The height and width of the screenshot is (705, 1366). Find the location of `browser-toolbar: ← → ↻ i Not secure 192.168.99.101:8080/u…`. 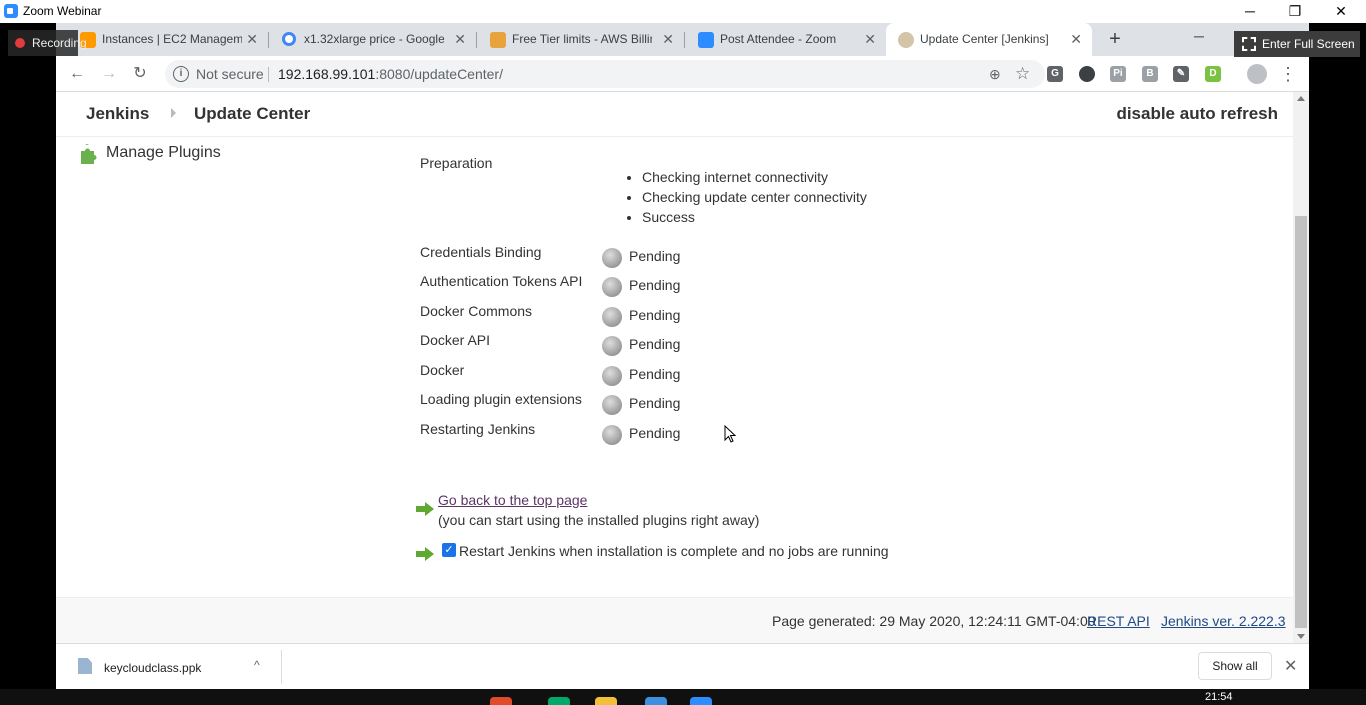

browser-toolbar: ← → ↻ i Not secure 192.168.99.101:8080/u… is located at coordinates (682, 74).